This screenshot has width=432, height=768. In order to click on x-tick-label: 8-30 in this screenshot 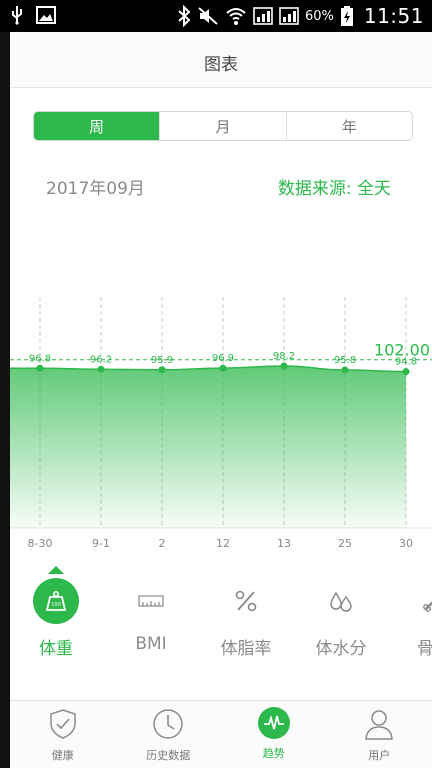, I will do `click(40, 543)`.